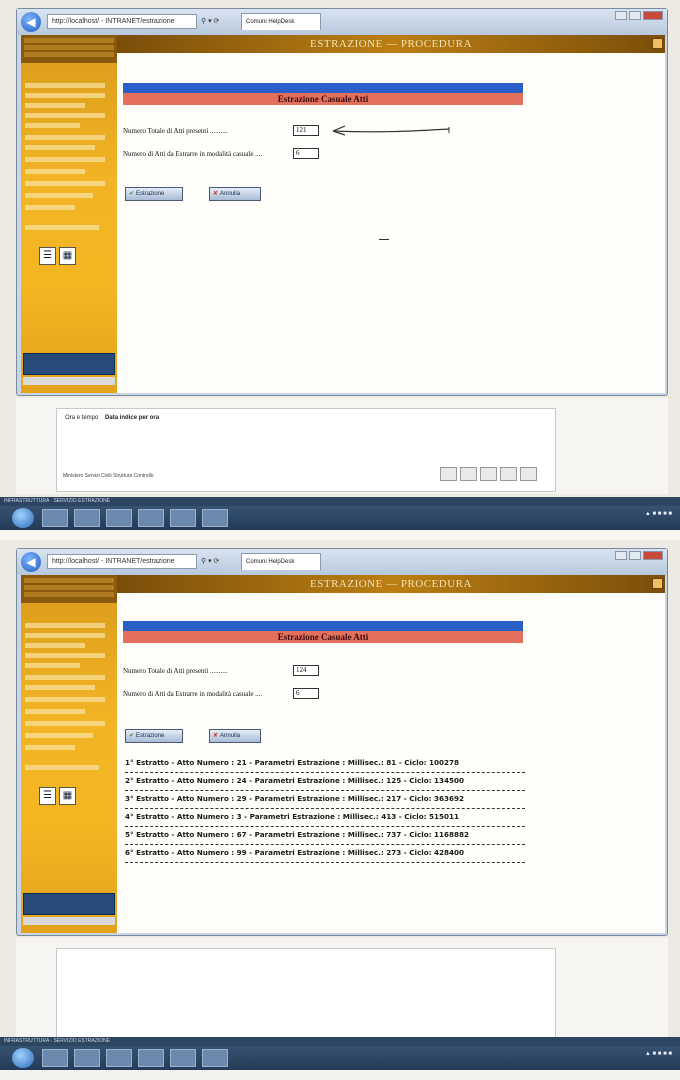 The image size is (680, 1080). Describe the element at coordinates (69, 214) in the screenshot. I see `sidebar: ☰ ▦` at that location.